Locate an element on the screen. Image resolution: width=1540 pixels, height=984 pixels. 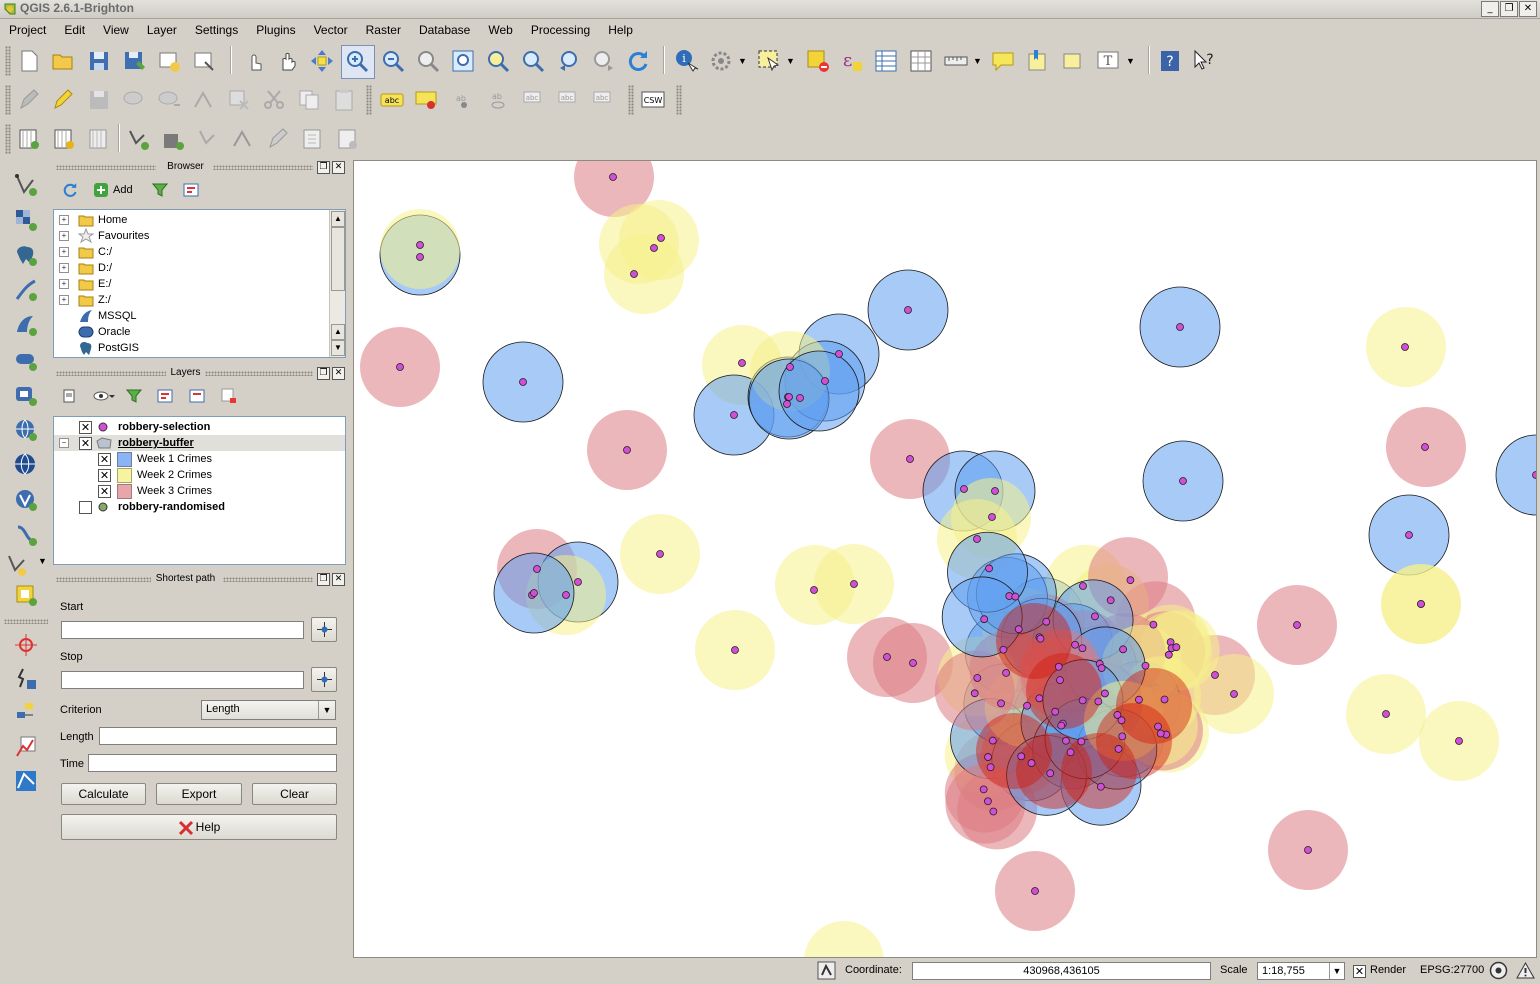
zoom-last-icon is located at coordinates (569, 61).